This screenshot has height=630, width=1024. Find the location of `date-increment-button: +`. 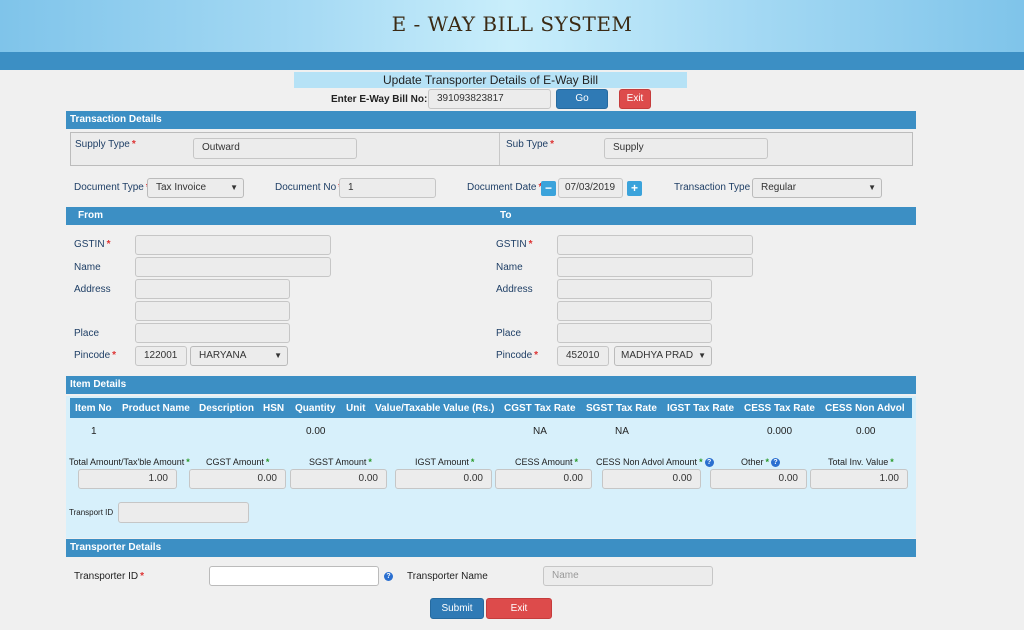

date-increment-button: + is located at coordinates (634, 188).